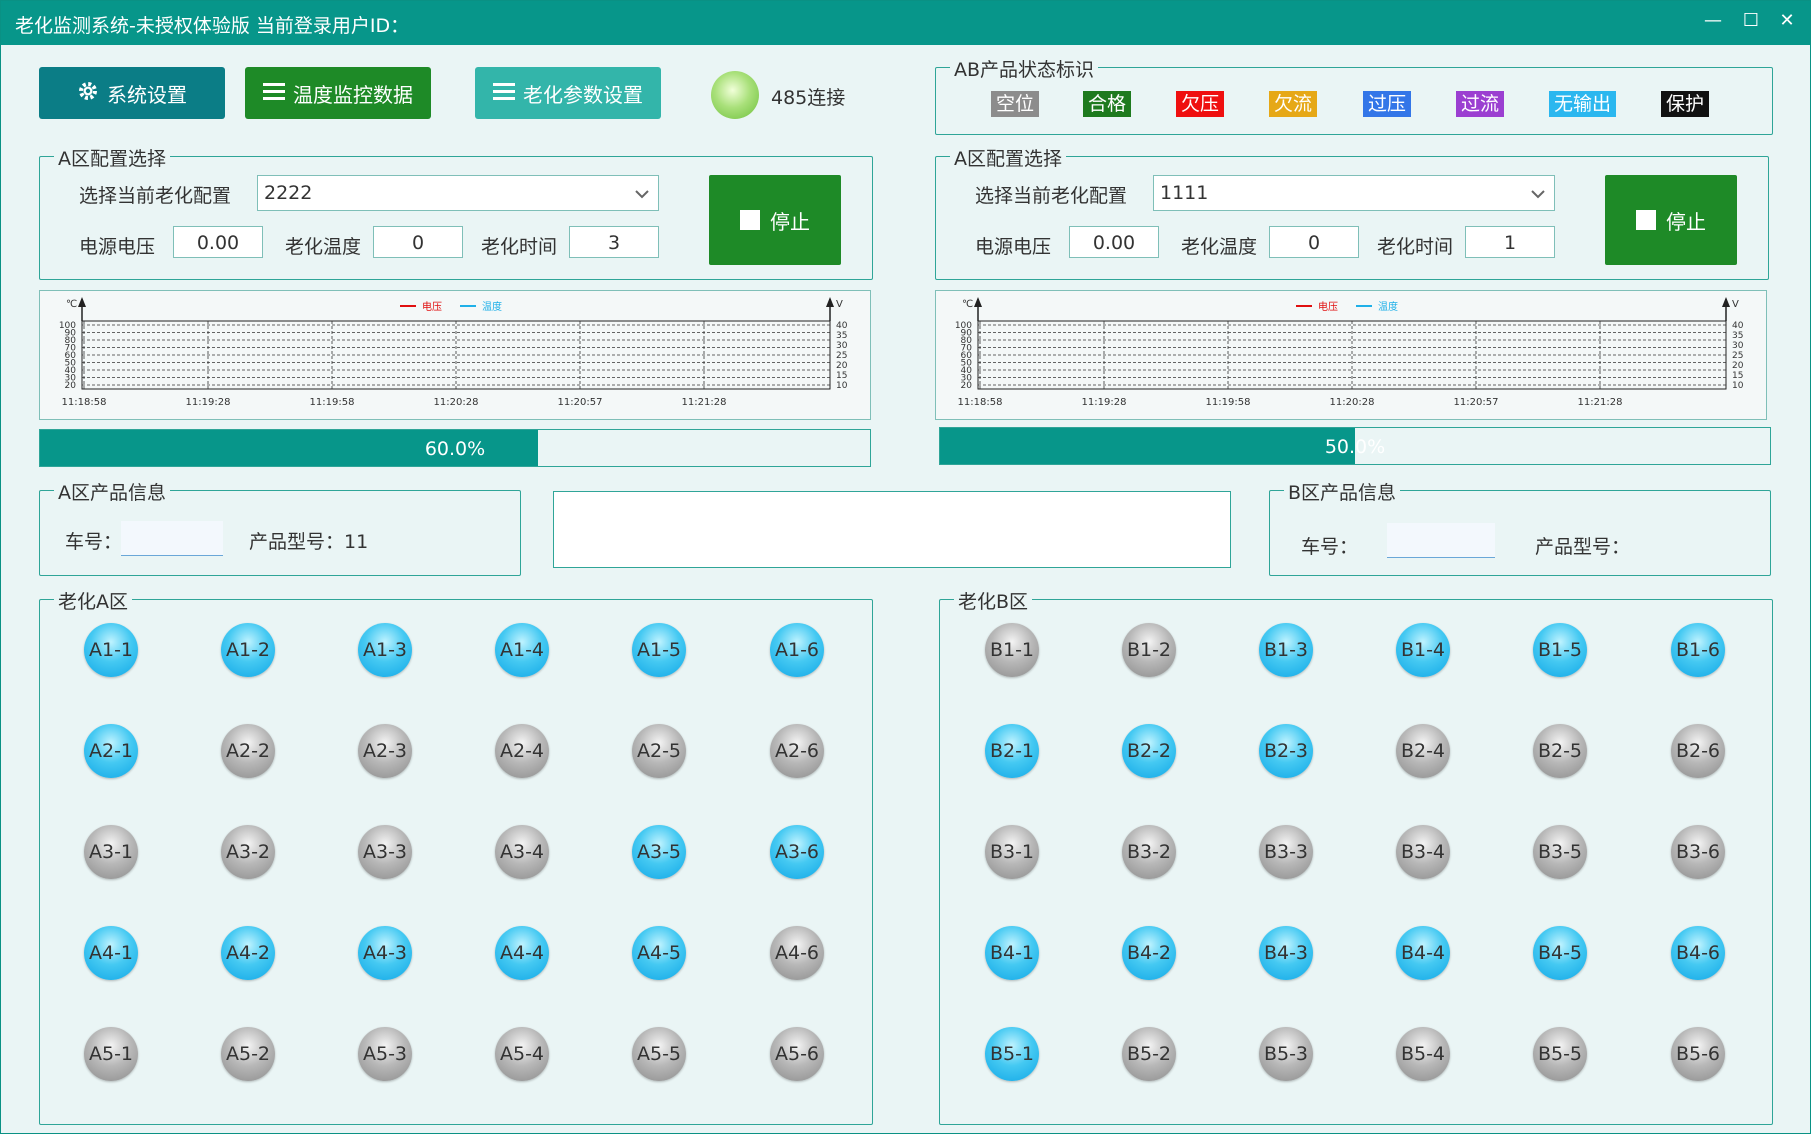  I want to click on maximize-button: ☐, so click(1751, 21).